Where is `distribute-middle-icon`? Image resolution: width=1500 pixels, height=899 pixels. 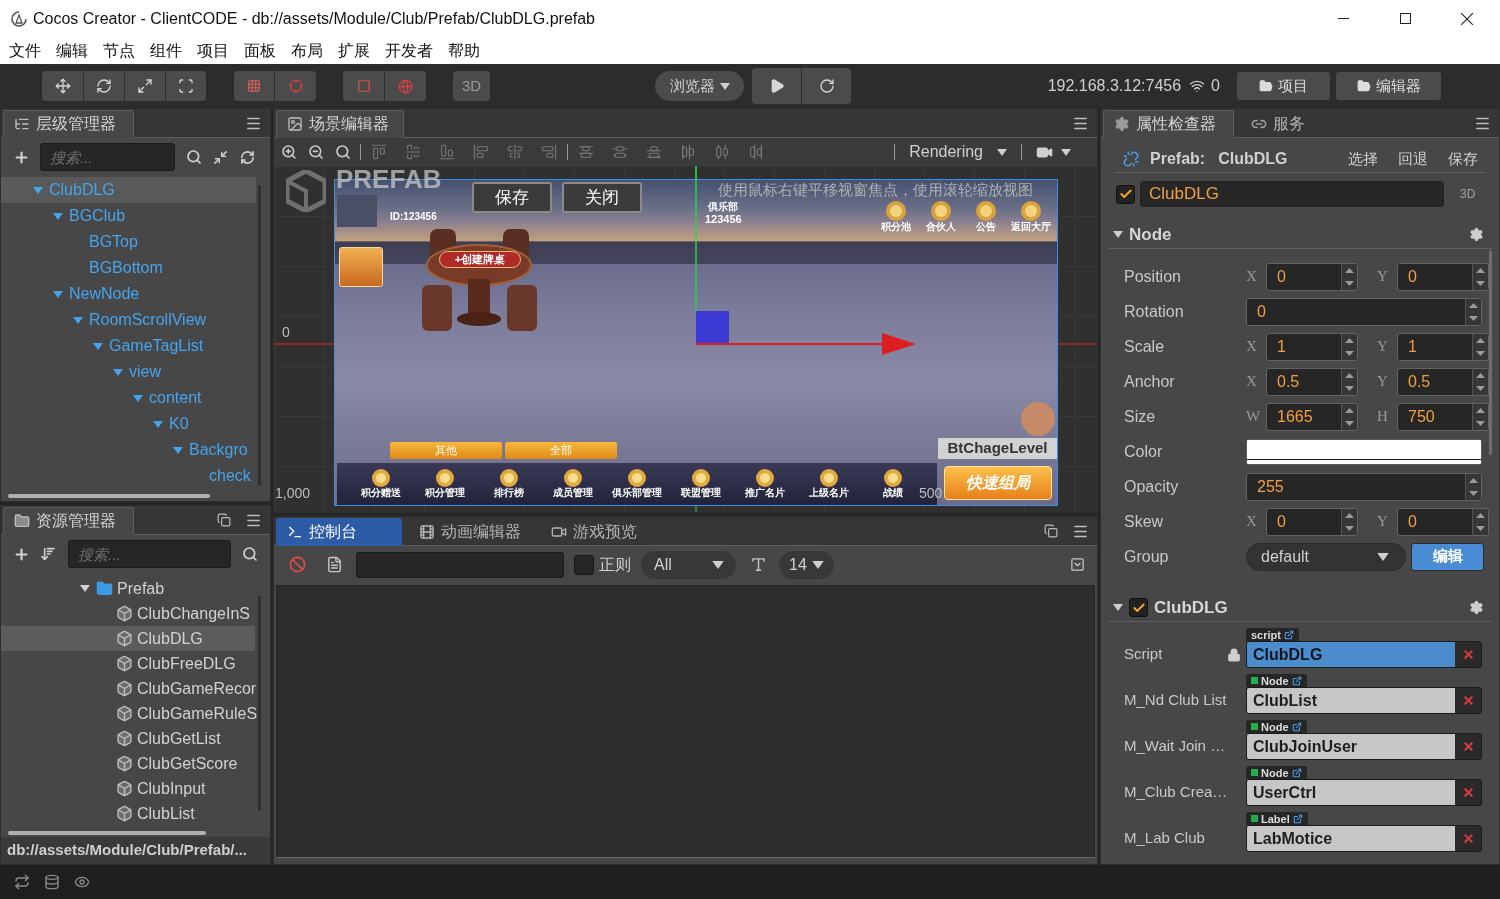 distribute-middle-icon is located at coordinates (620, 152).